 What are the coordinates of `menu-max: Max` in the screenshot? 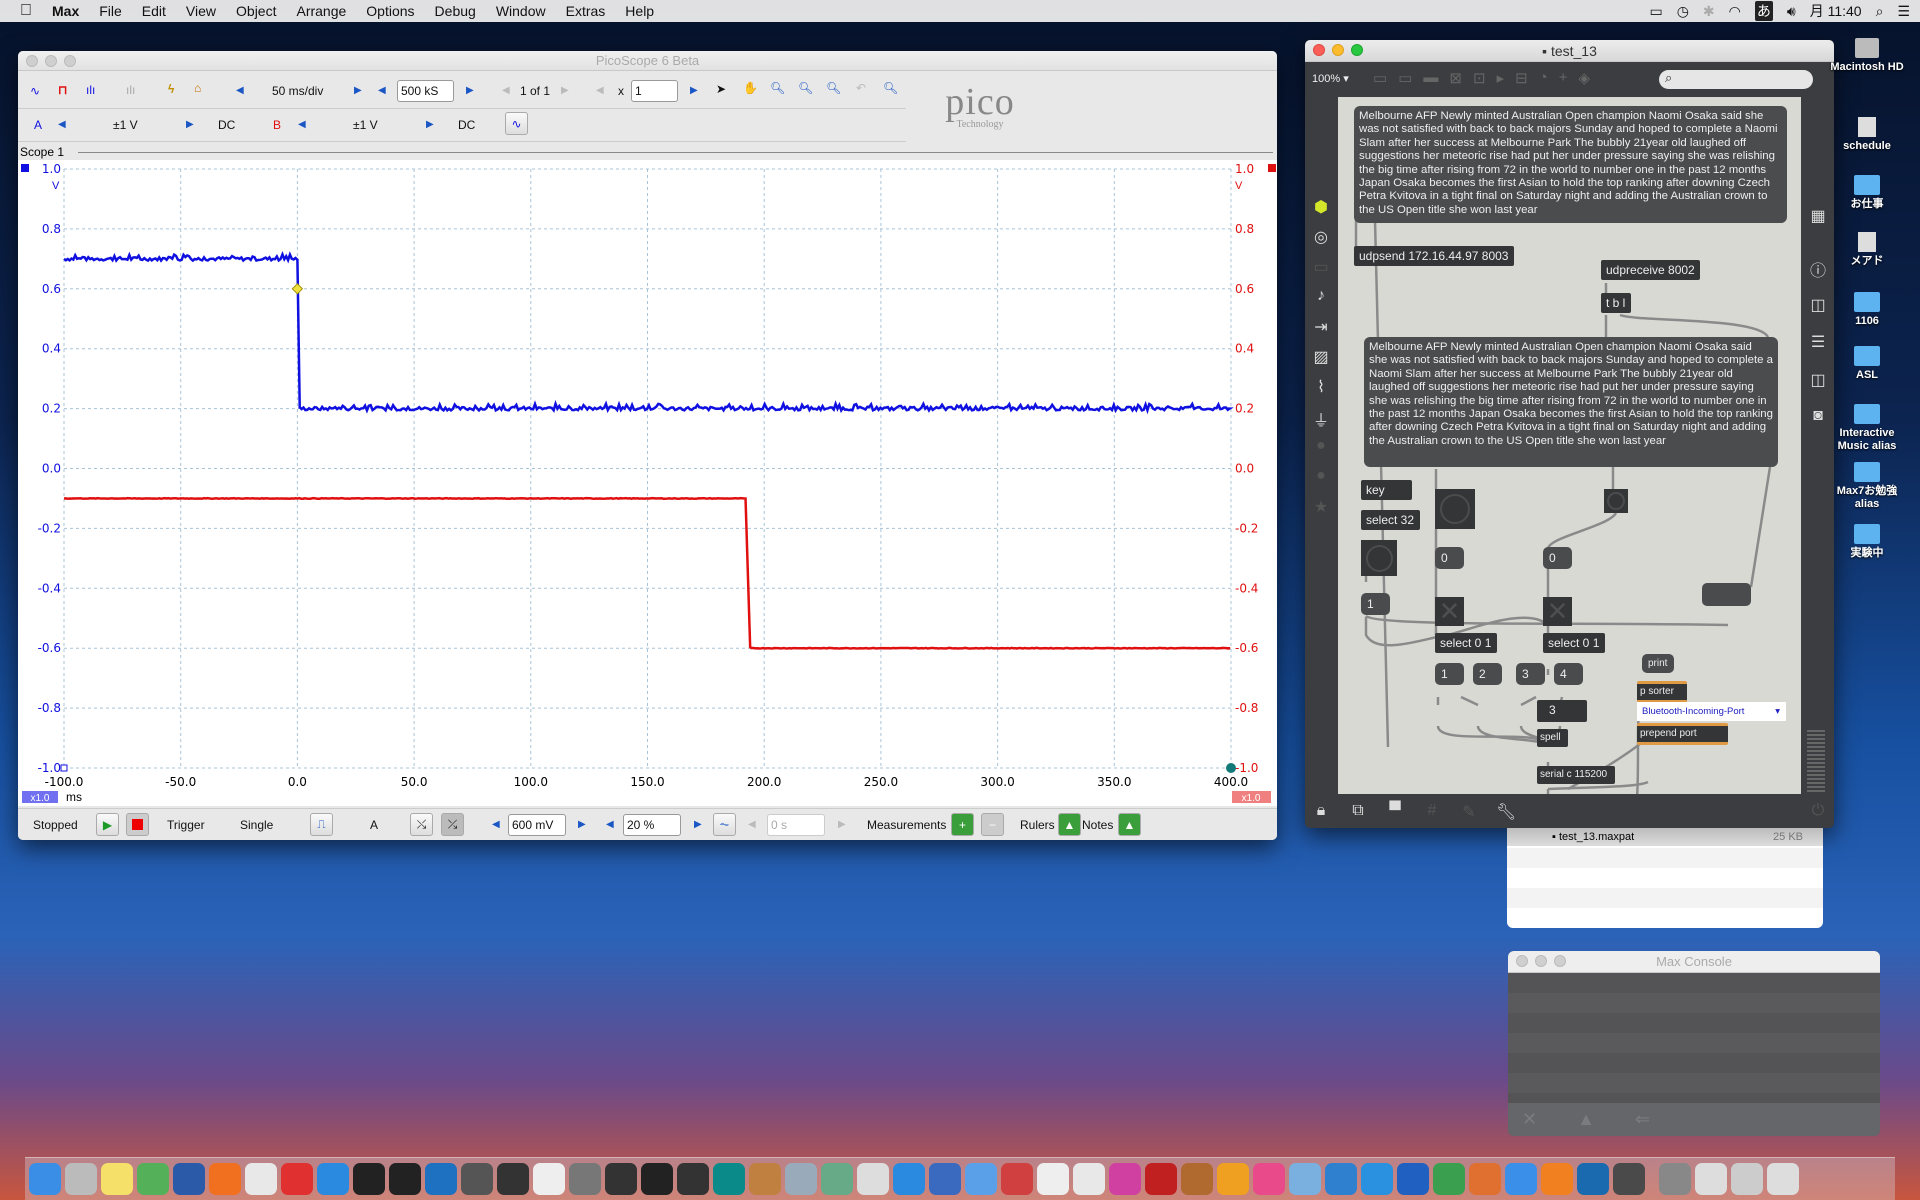 It's located at (65, 11).